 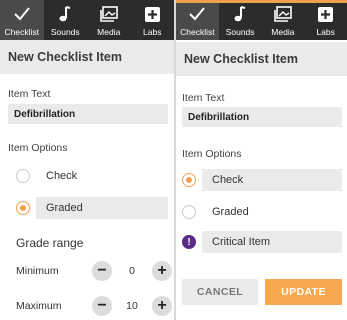 What do you see at coordinates (132, 271) in the screenshot?
I see `minimum-value: 0` at bounding box center [132, 271].